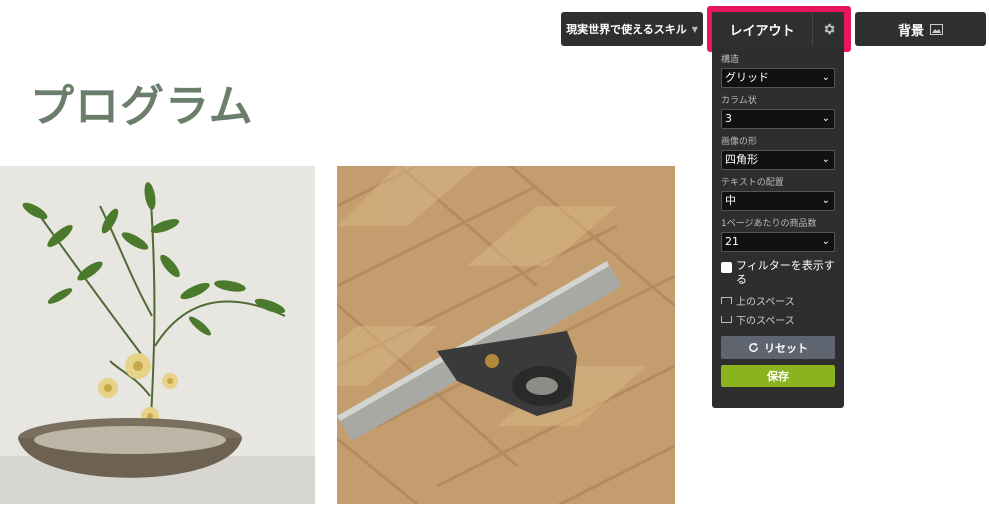  Describe the element at coordinates (778, 78) in the screenshot. I see `structure-select: グリッド ⌄` at that location.